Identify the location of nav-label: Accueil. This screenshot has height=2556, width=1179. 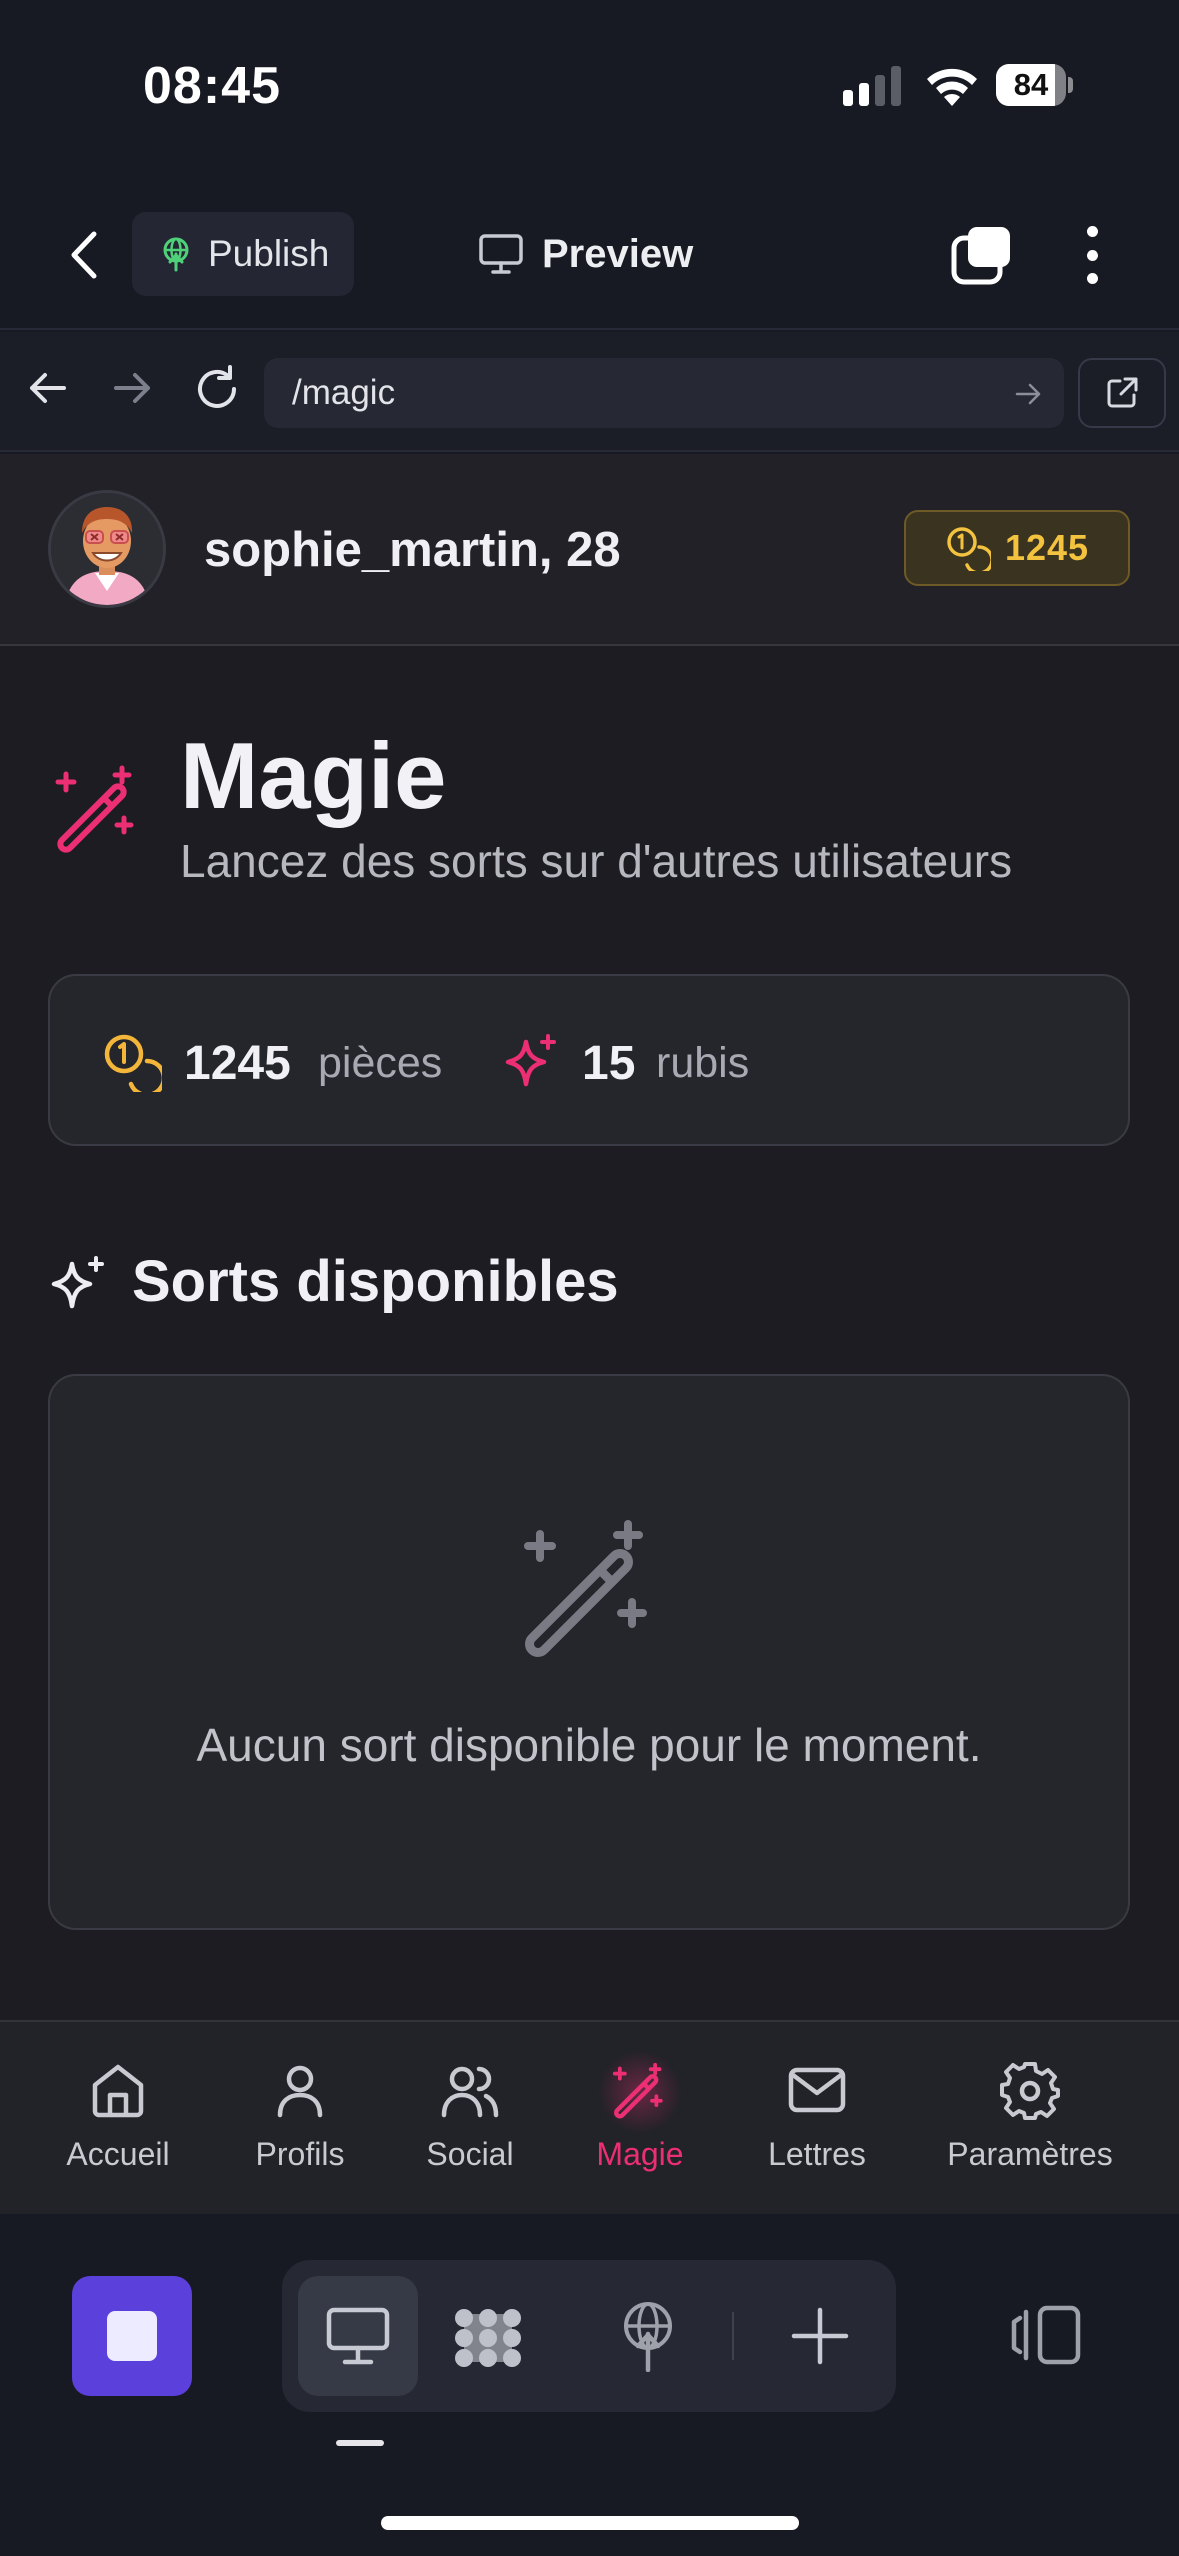
(118, 2154).